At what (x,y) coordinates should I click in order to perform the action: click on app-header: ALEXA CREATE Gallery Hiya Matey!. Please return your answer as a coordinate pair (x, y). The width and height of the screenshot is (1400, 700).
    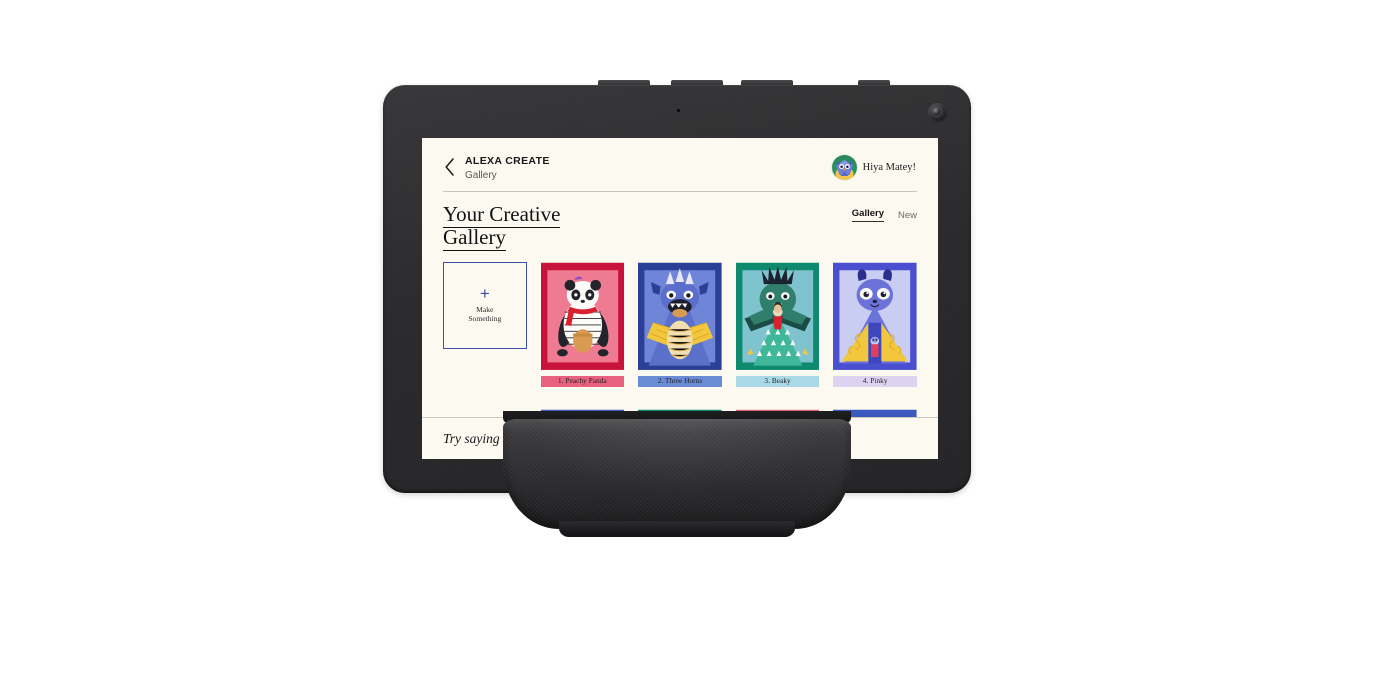
    Looking at the image, I should click on (680, 160).